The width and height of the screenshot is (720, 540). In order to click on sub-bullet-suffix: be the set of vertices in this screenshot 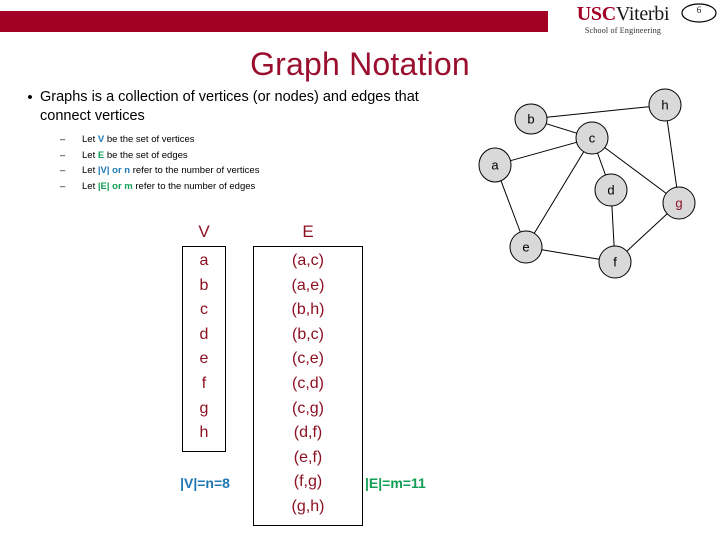, I will do `click(149, 139)`.